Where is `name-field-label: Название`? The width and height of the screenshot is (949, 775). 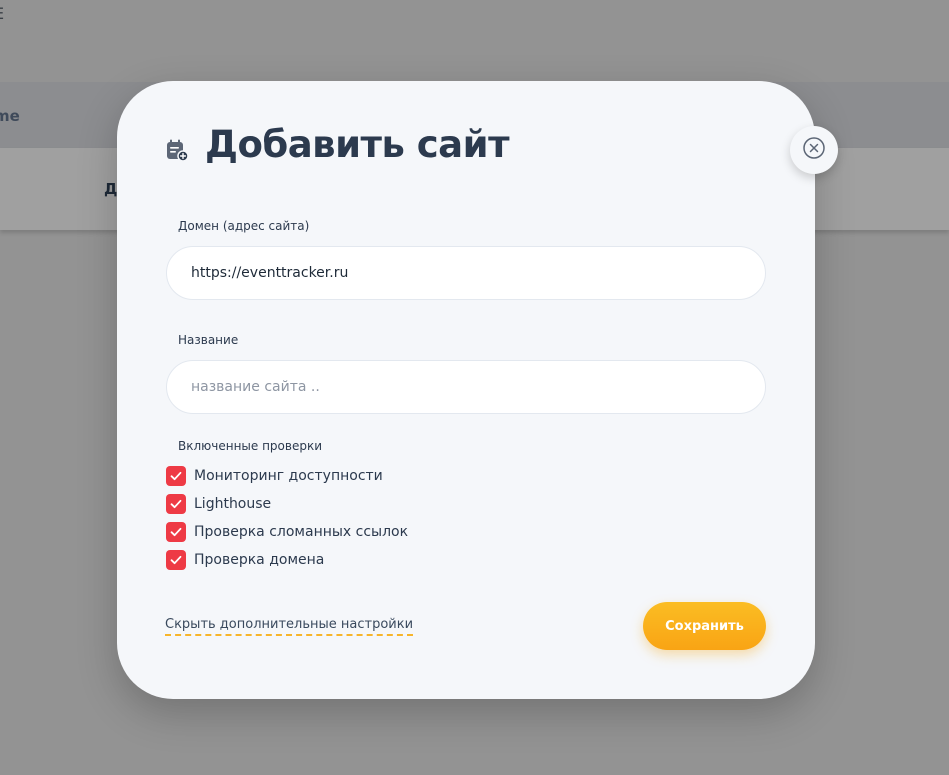 name-field-label: Название is located at coordinates (208, 340).